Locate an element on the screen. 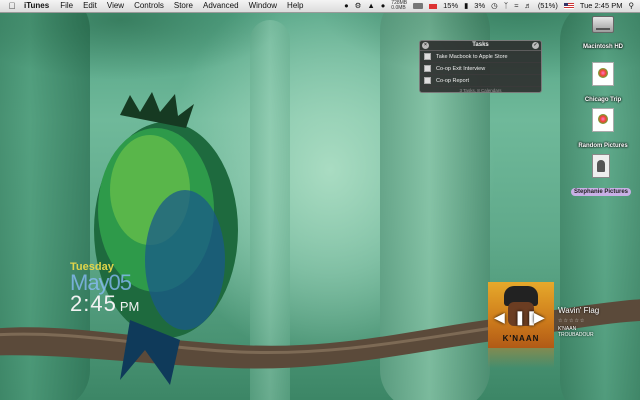 The width and height of the screenshot is (640, 400). status-icon-4: ● is located at coordinates (383, 6).